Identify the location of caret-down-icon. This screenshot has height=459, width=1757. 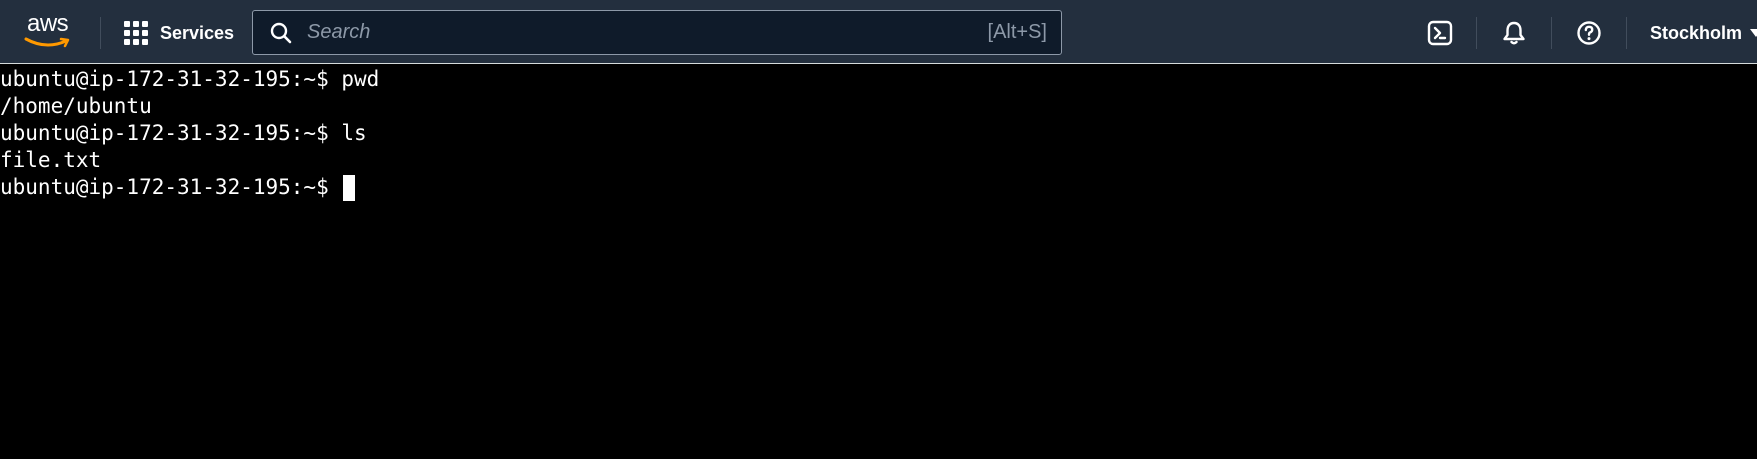
(1753, 33).